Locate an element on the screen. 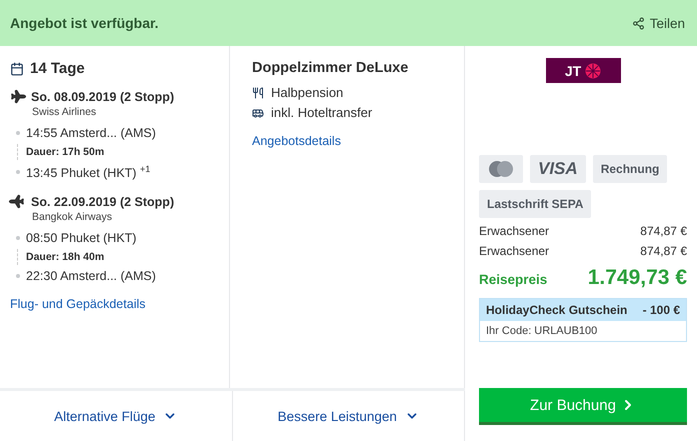 This screenshot has height=441, width=697. voucher-amount: - 100 € is located at coordinates (661, 310).